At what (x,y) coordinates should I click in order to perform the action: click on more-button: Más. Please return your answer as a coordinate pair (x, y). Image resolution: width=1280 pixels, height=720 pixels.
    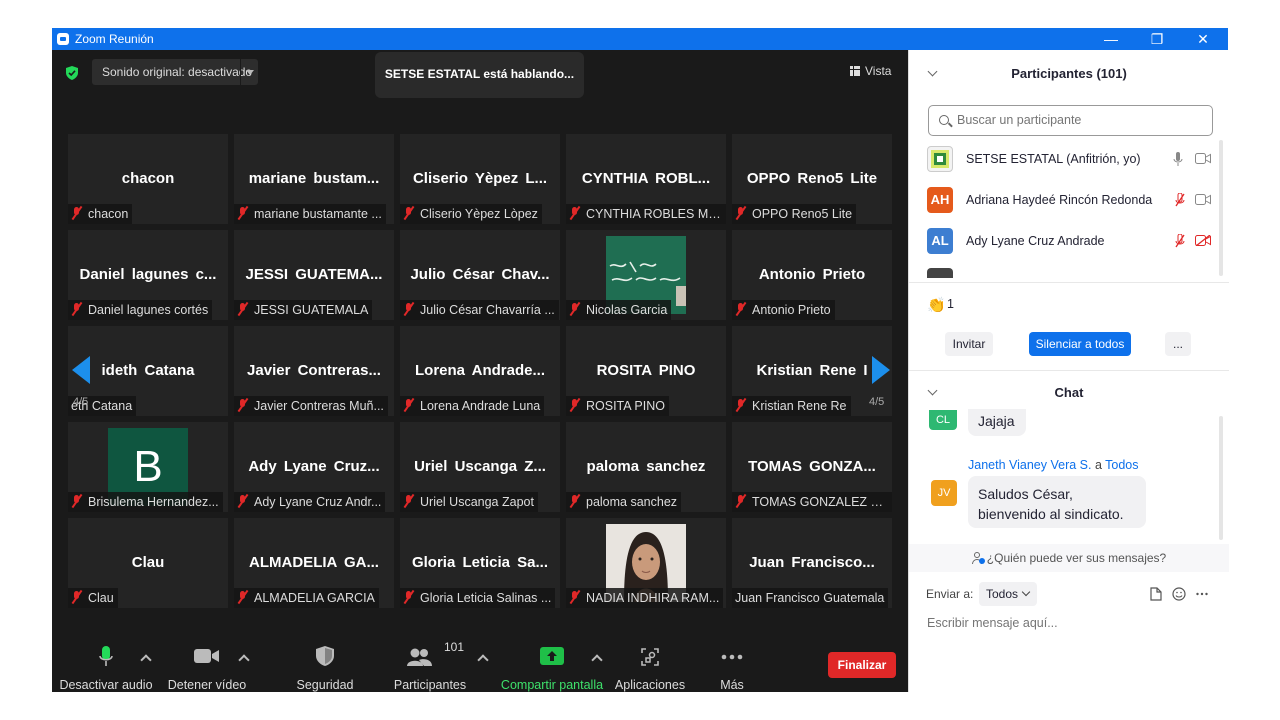
    Looking at the image, I should click on (732, 664).